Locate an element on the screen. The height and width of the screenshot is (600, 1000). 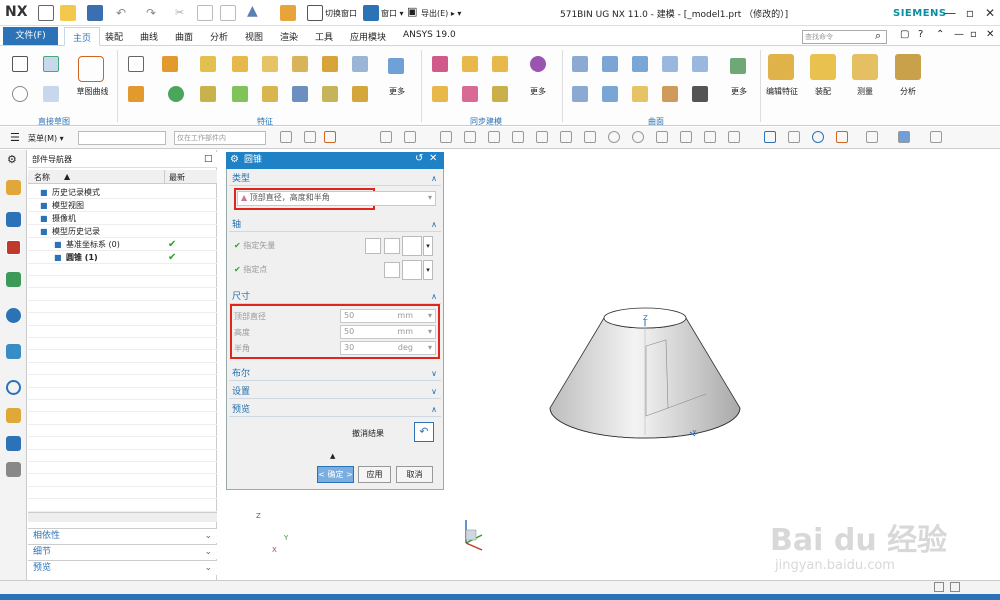
type-select: ▲ 顶部直径，高度和半角 ▾ is located at coordinates (336, 198).